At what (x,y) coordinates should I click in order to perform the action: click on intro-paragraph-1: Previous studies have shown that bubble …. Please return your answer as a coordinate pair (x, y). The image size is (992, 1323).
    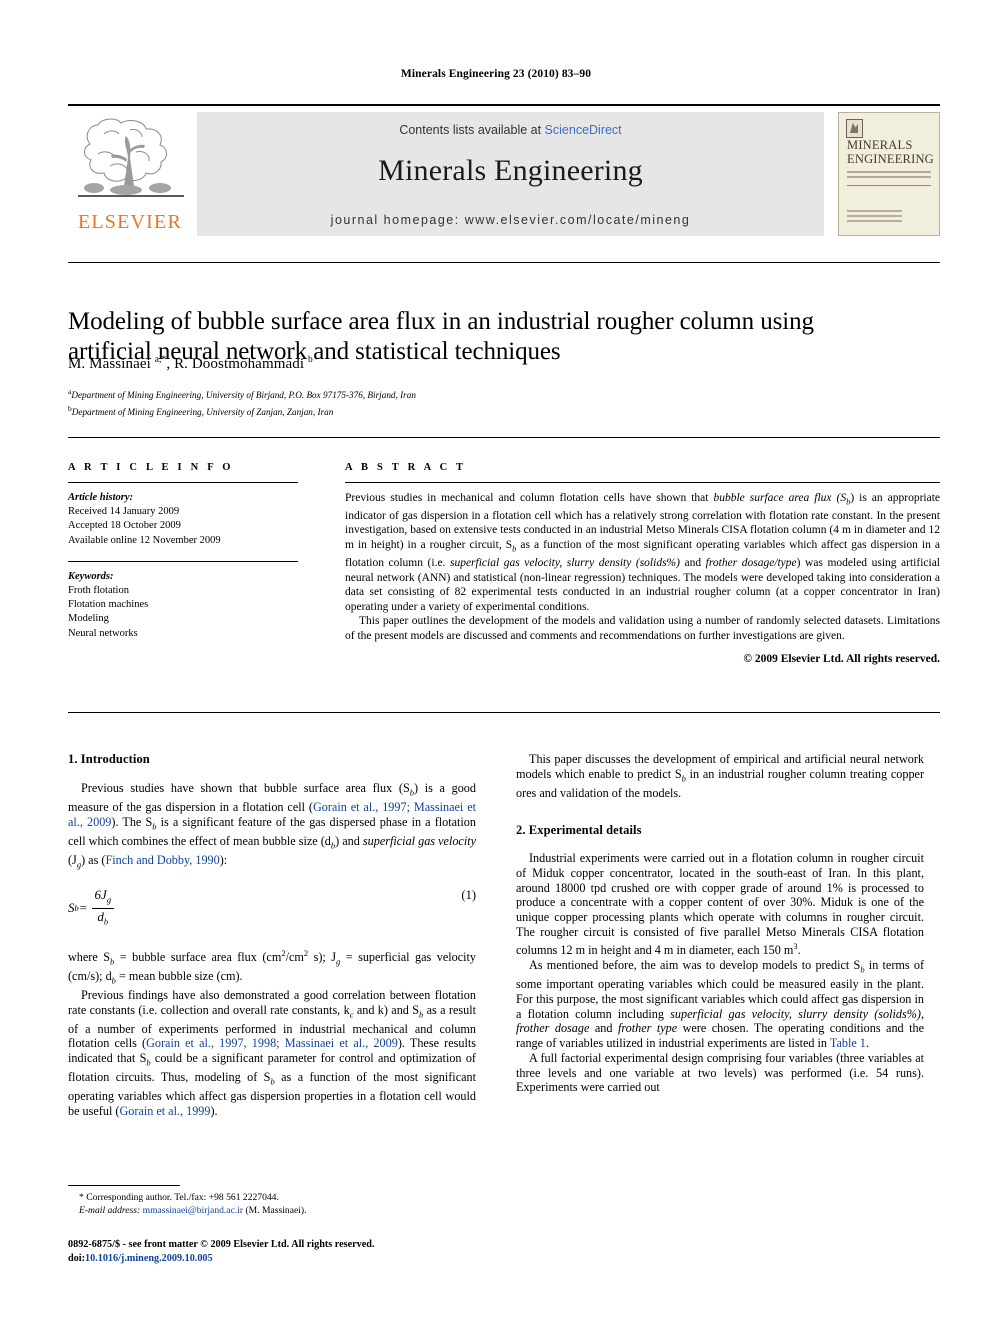
    Looking at the image, I should click on (272, 825).